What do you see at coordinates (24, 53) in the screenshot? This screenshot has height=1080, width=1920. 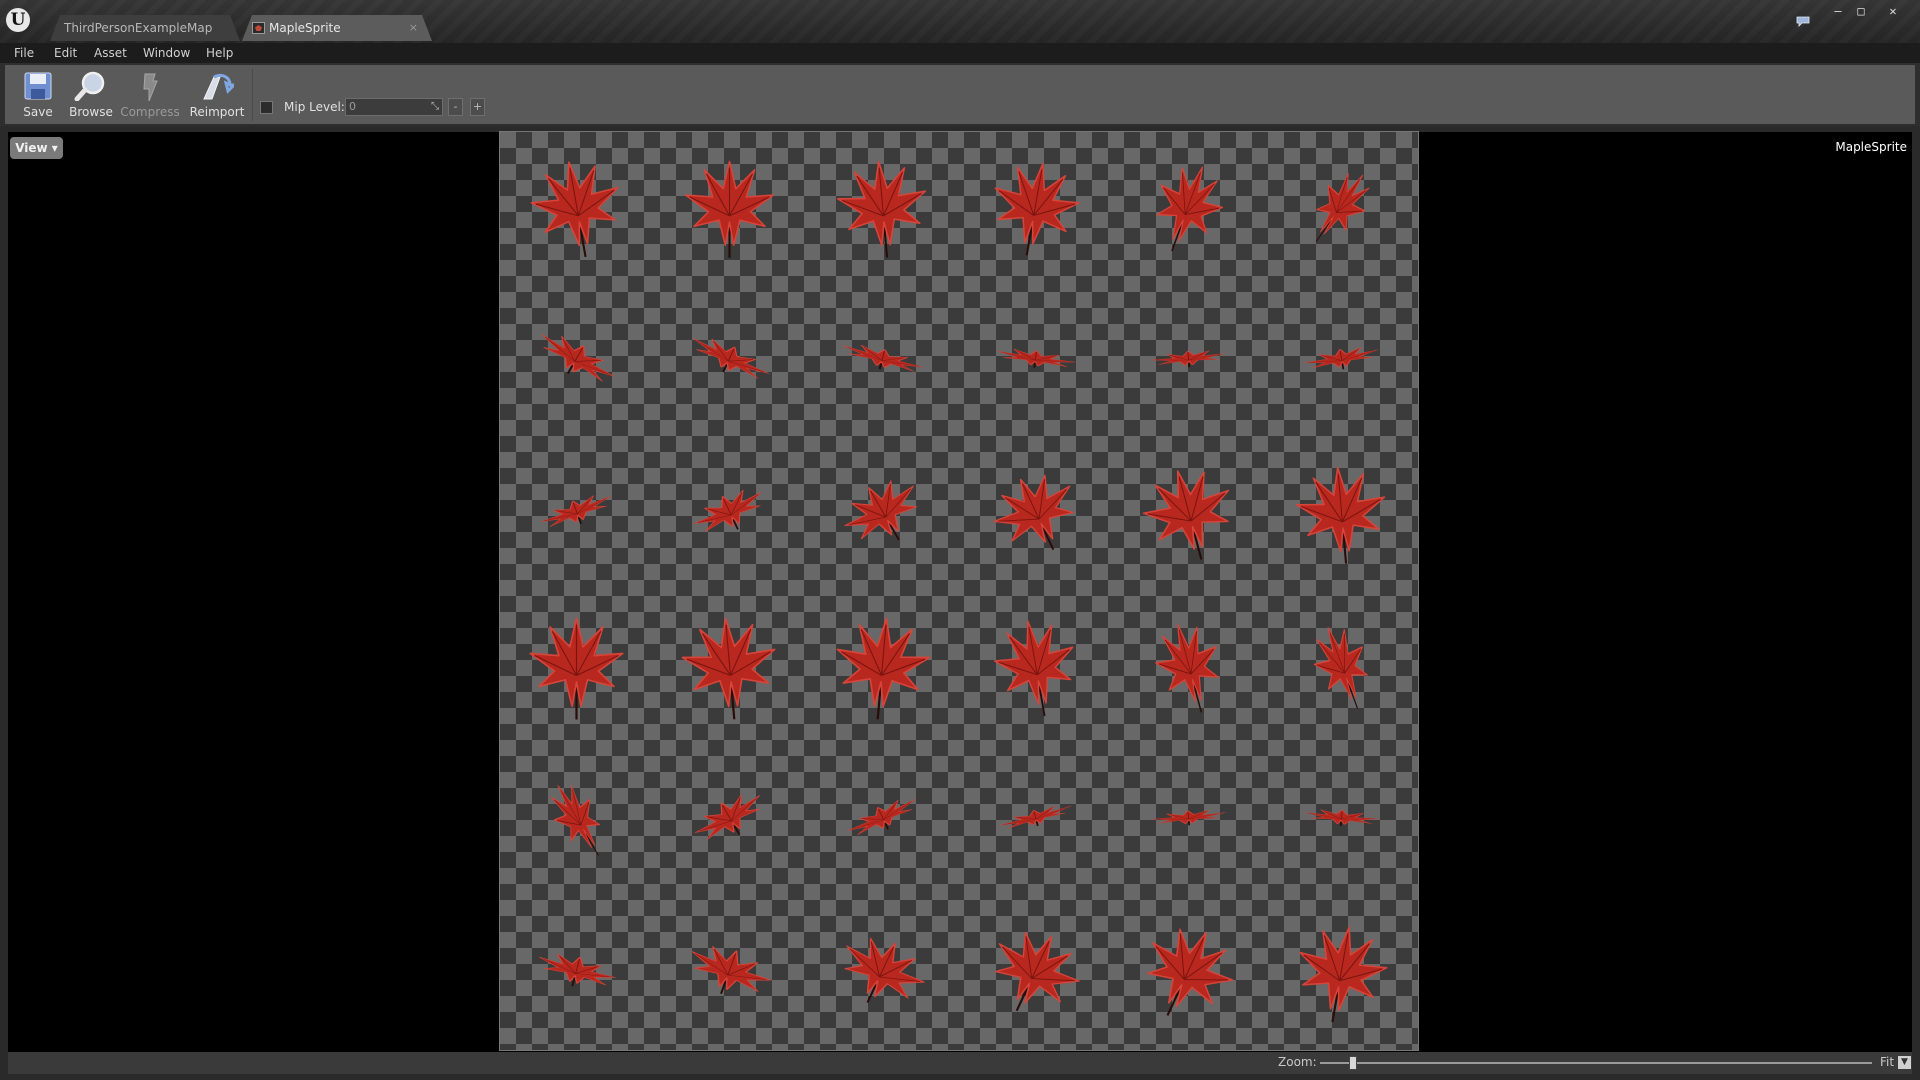 I see `menu-file: File` at bounding box center [24, 53].